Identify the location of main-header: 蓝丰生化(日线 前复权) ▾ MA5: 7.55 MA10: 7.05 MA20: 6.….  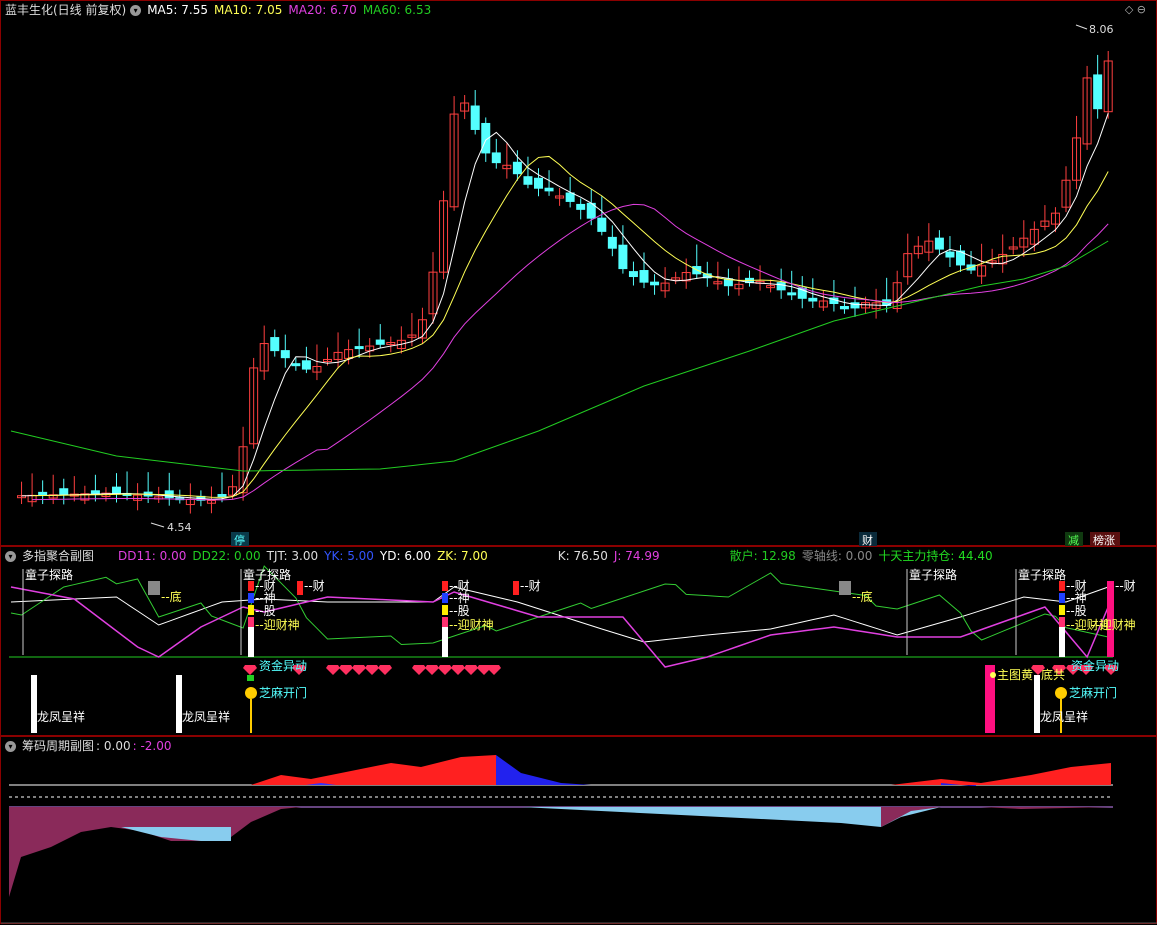
(221, 10).